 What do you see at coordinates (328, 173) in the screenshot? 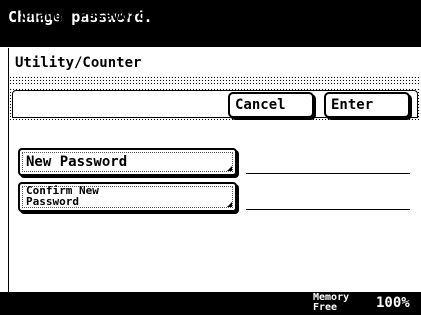
I see `new-password-value` at bounding box center [328, 173].